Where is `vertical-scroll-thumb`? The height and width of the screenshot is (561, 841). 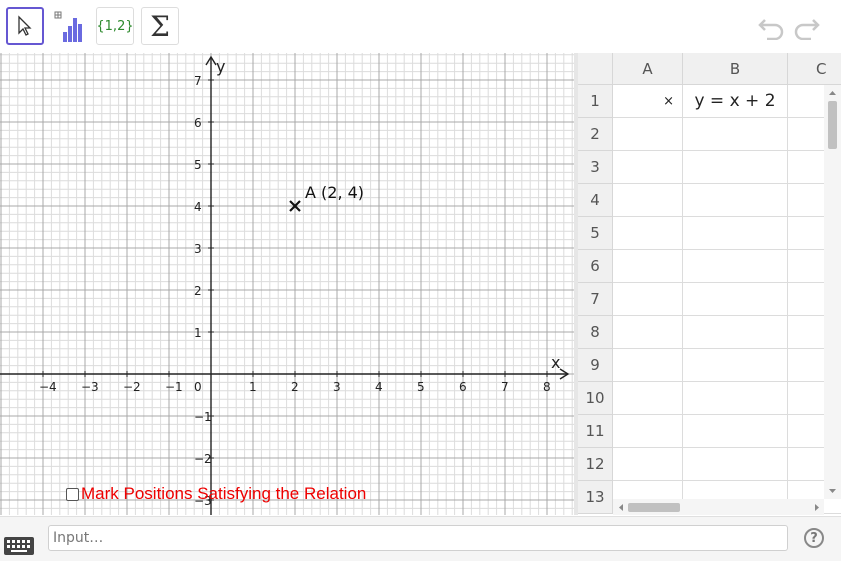 vertical-scroll-thumb is located at coordinates (832, 125).